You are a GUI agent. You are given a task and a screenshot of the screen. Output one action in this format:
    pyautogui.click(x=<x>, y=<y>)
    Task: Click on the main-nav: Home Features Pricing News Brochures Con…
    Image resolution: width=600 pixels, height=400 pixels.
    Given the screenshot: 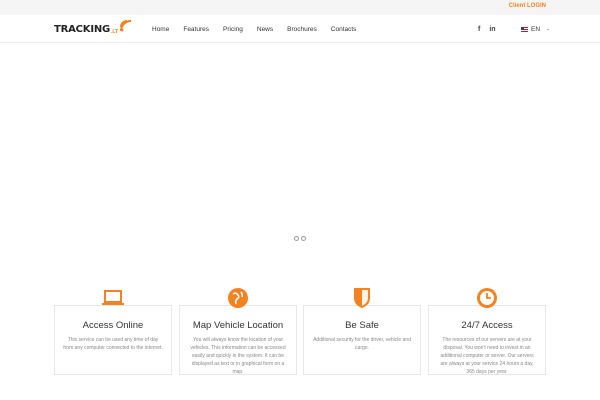 What is the action you would take?
    pyautogui.click(x=254, y=29)
    